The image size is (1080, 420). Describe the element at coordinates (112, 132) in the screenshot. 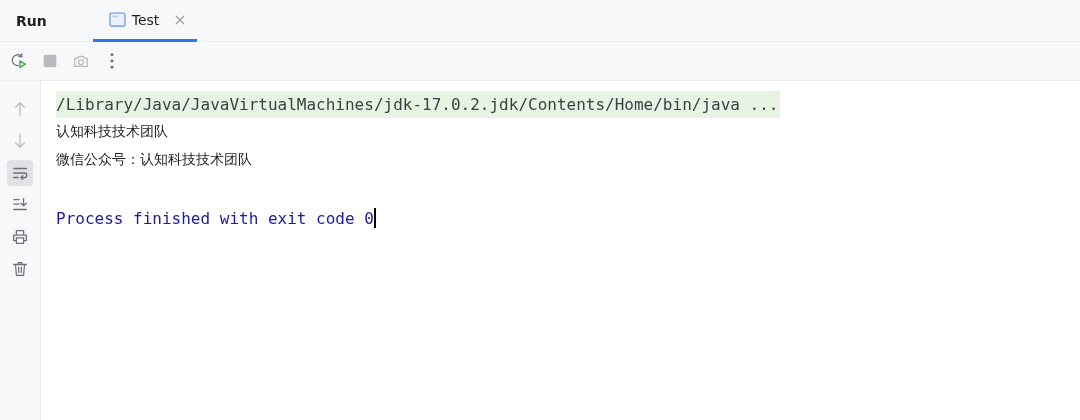

I see `output-line: 认知科技技术团队` at that location.